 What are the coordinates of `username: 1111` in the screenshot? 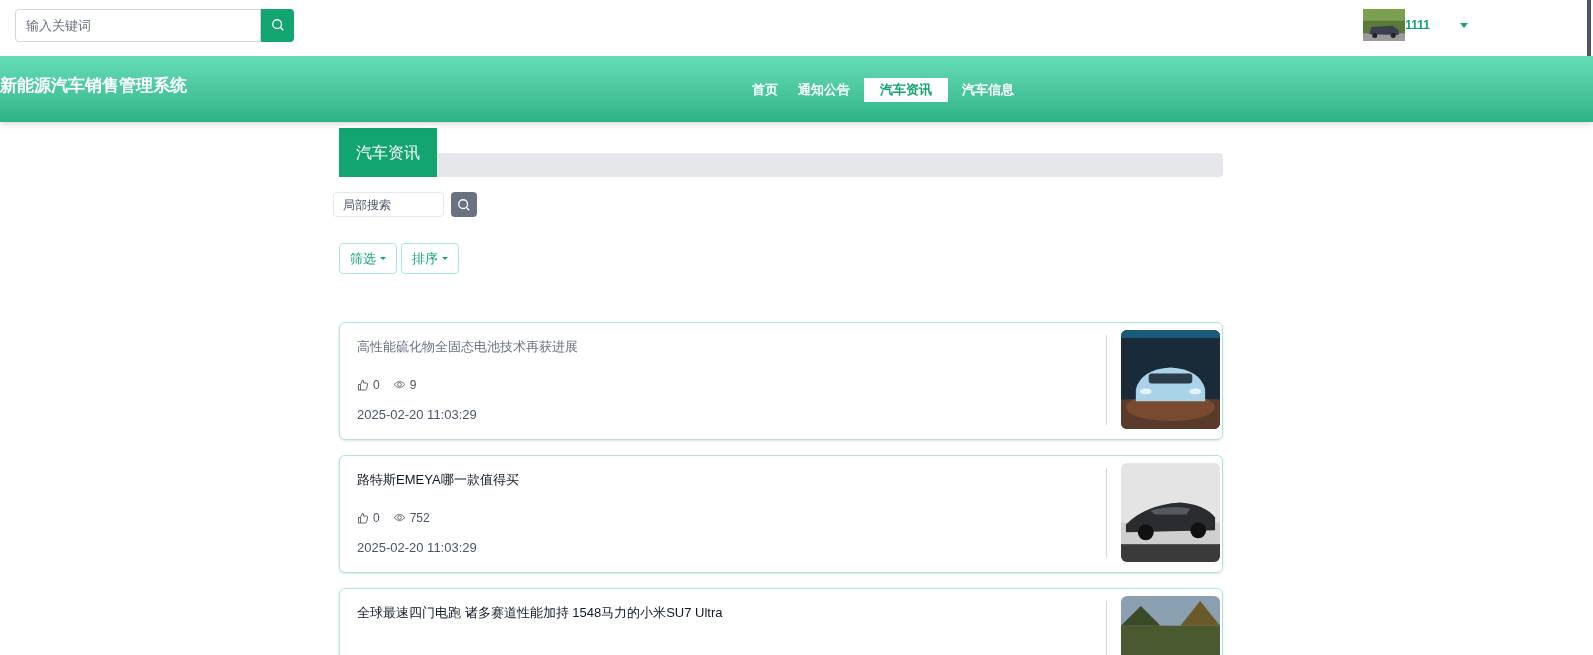 It's located at (1417, 25).